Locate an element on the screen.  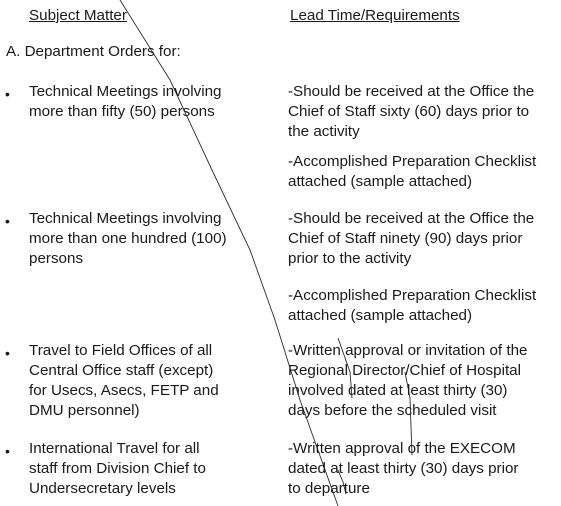
requirement-line: -Written approval of the EXECOM is located at coordinates (402, 448).